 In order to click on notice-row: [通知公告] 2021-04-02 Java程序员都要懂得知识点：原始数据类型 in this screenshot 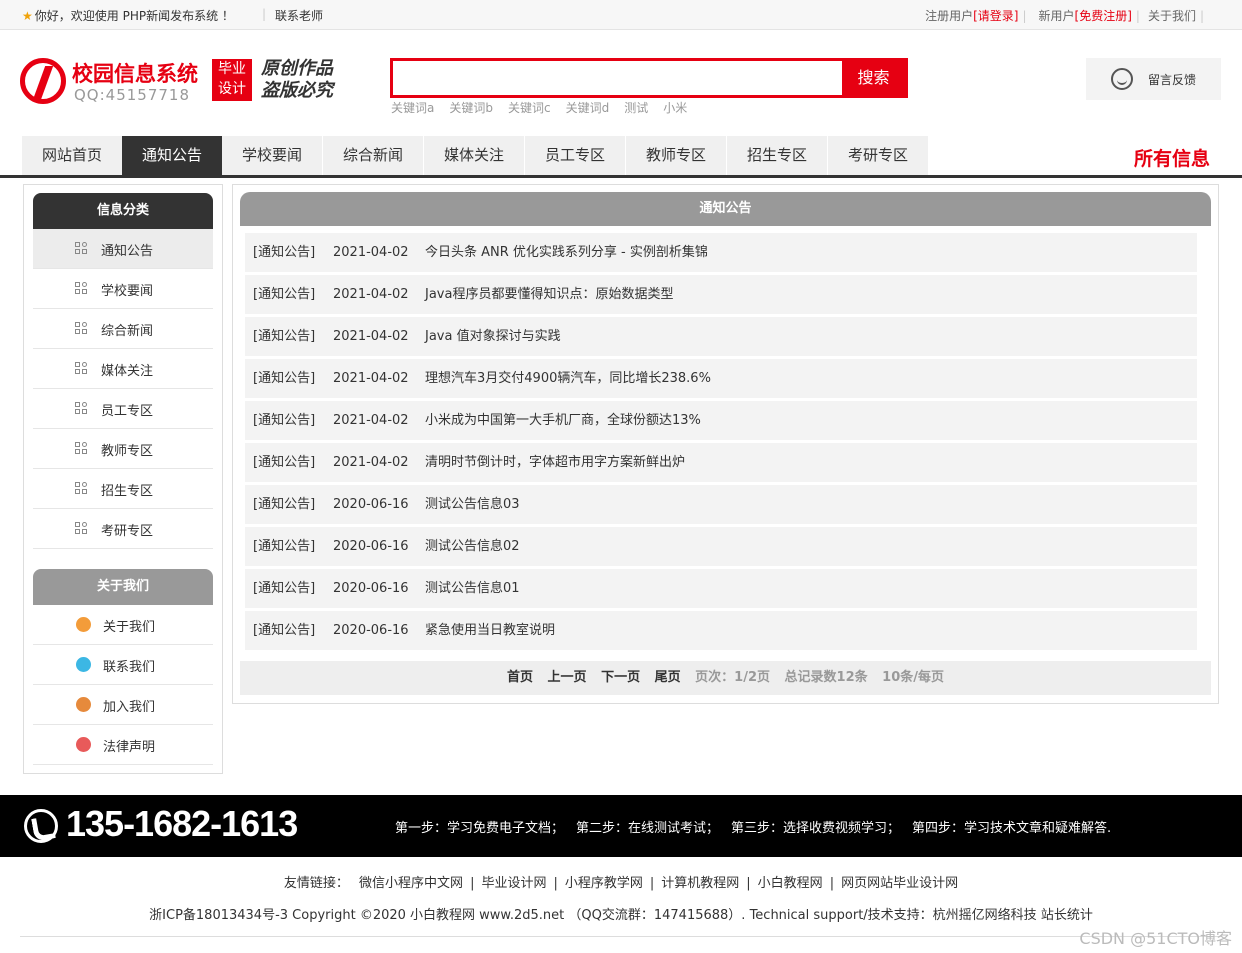, I will do `click(721, 295)`.